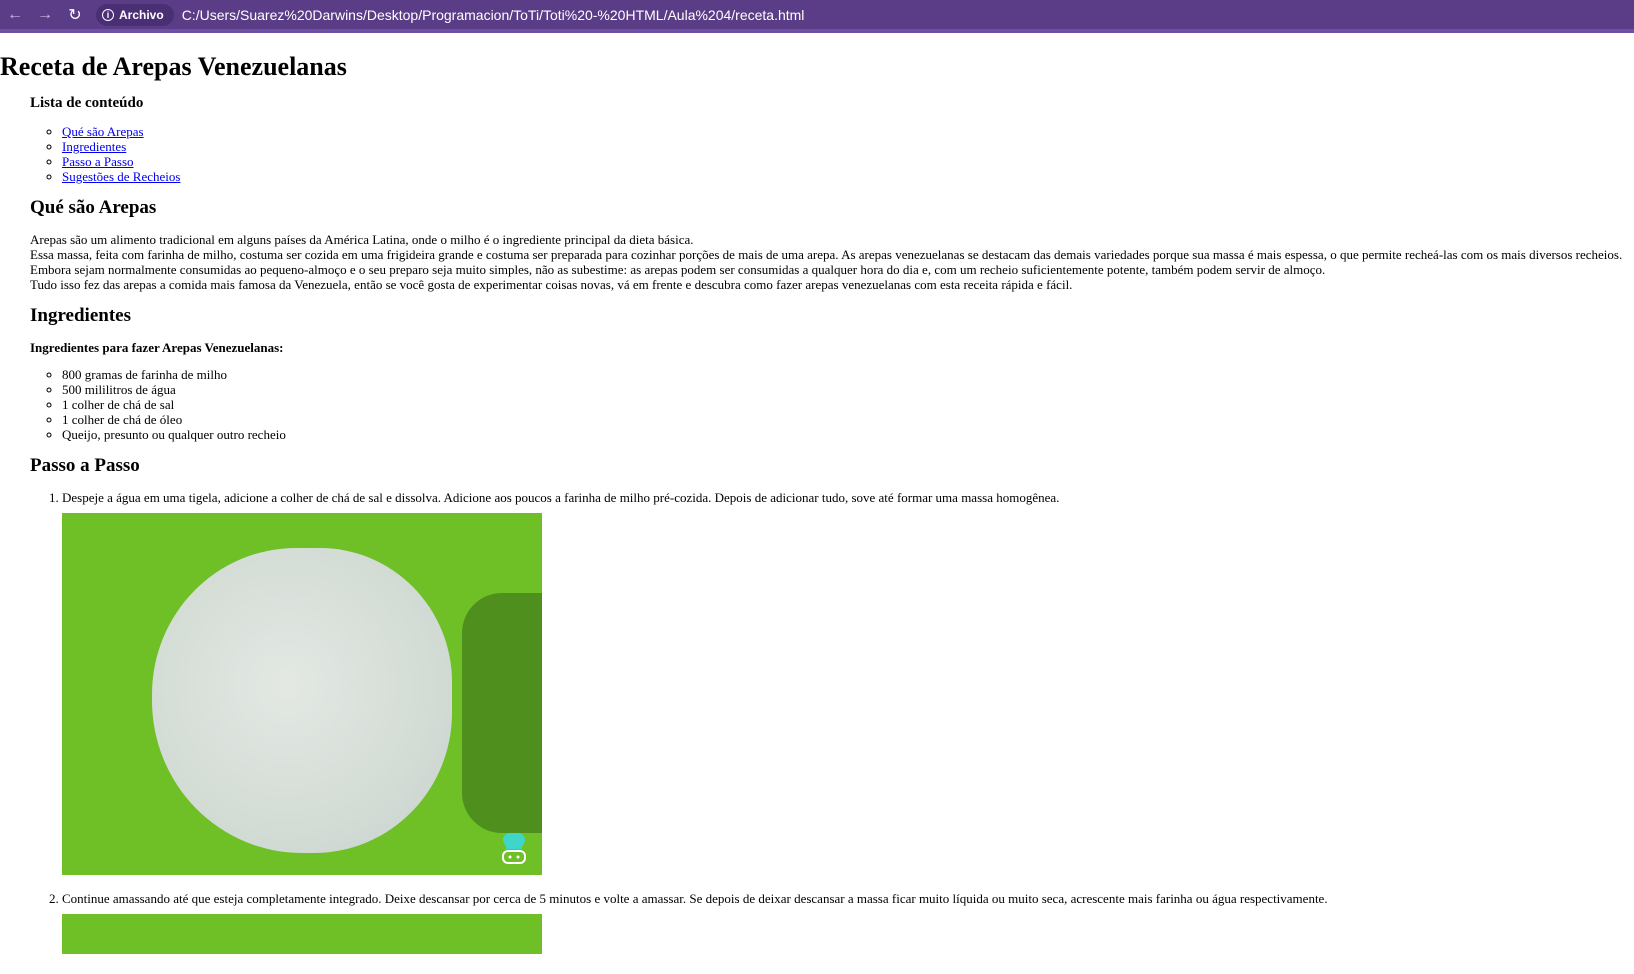 The width and height of the screenshot is (1634, 974). Describe the element at coordinates (514, 848) in the screenshot. I see `chef-hat-logo-icon` at that location.